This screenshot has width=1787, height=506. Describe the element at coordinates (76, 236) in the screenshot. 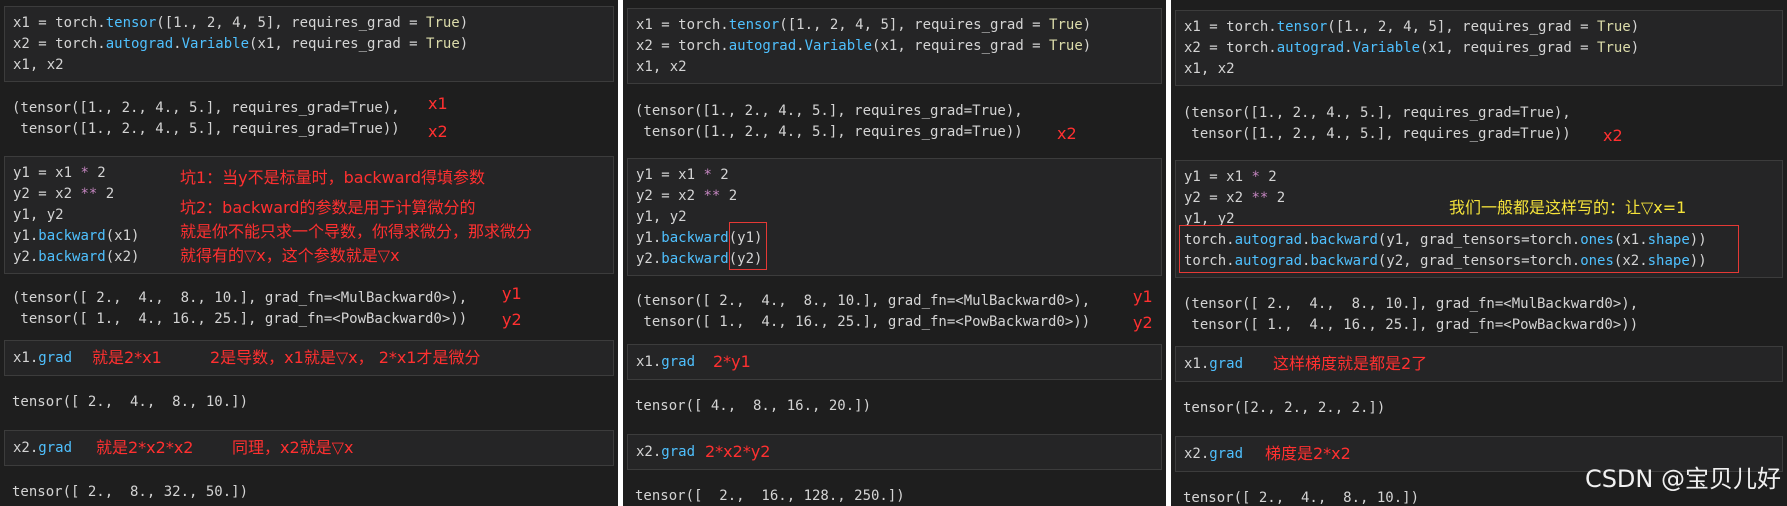

I see `code-line: y1.backward(x1)` at that location.